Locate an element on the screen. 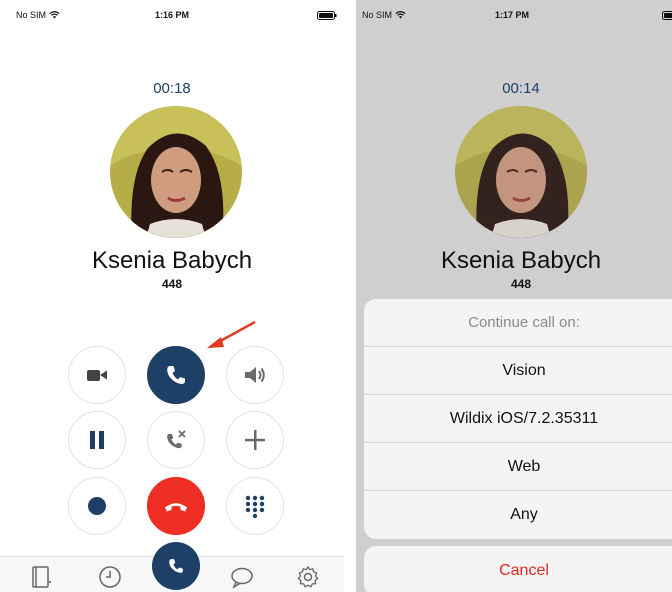  add-call-button is located at coordinates (255, 440).